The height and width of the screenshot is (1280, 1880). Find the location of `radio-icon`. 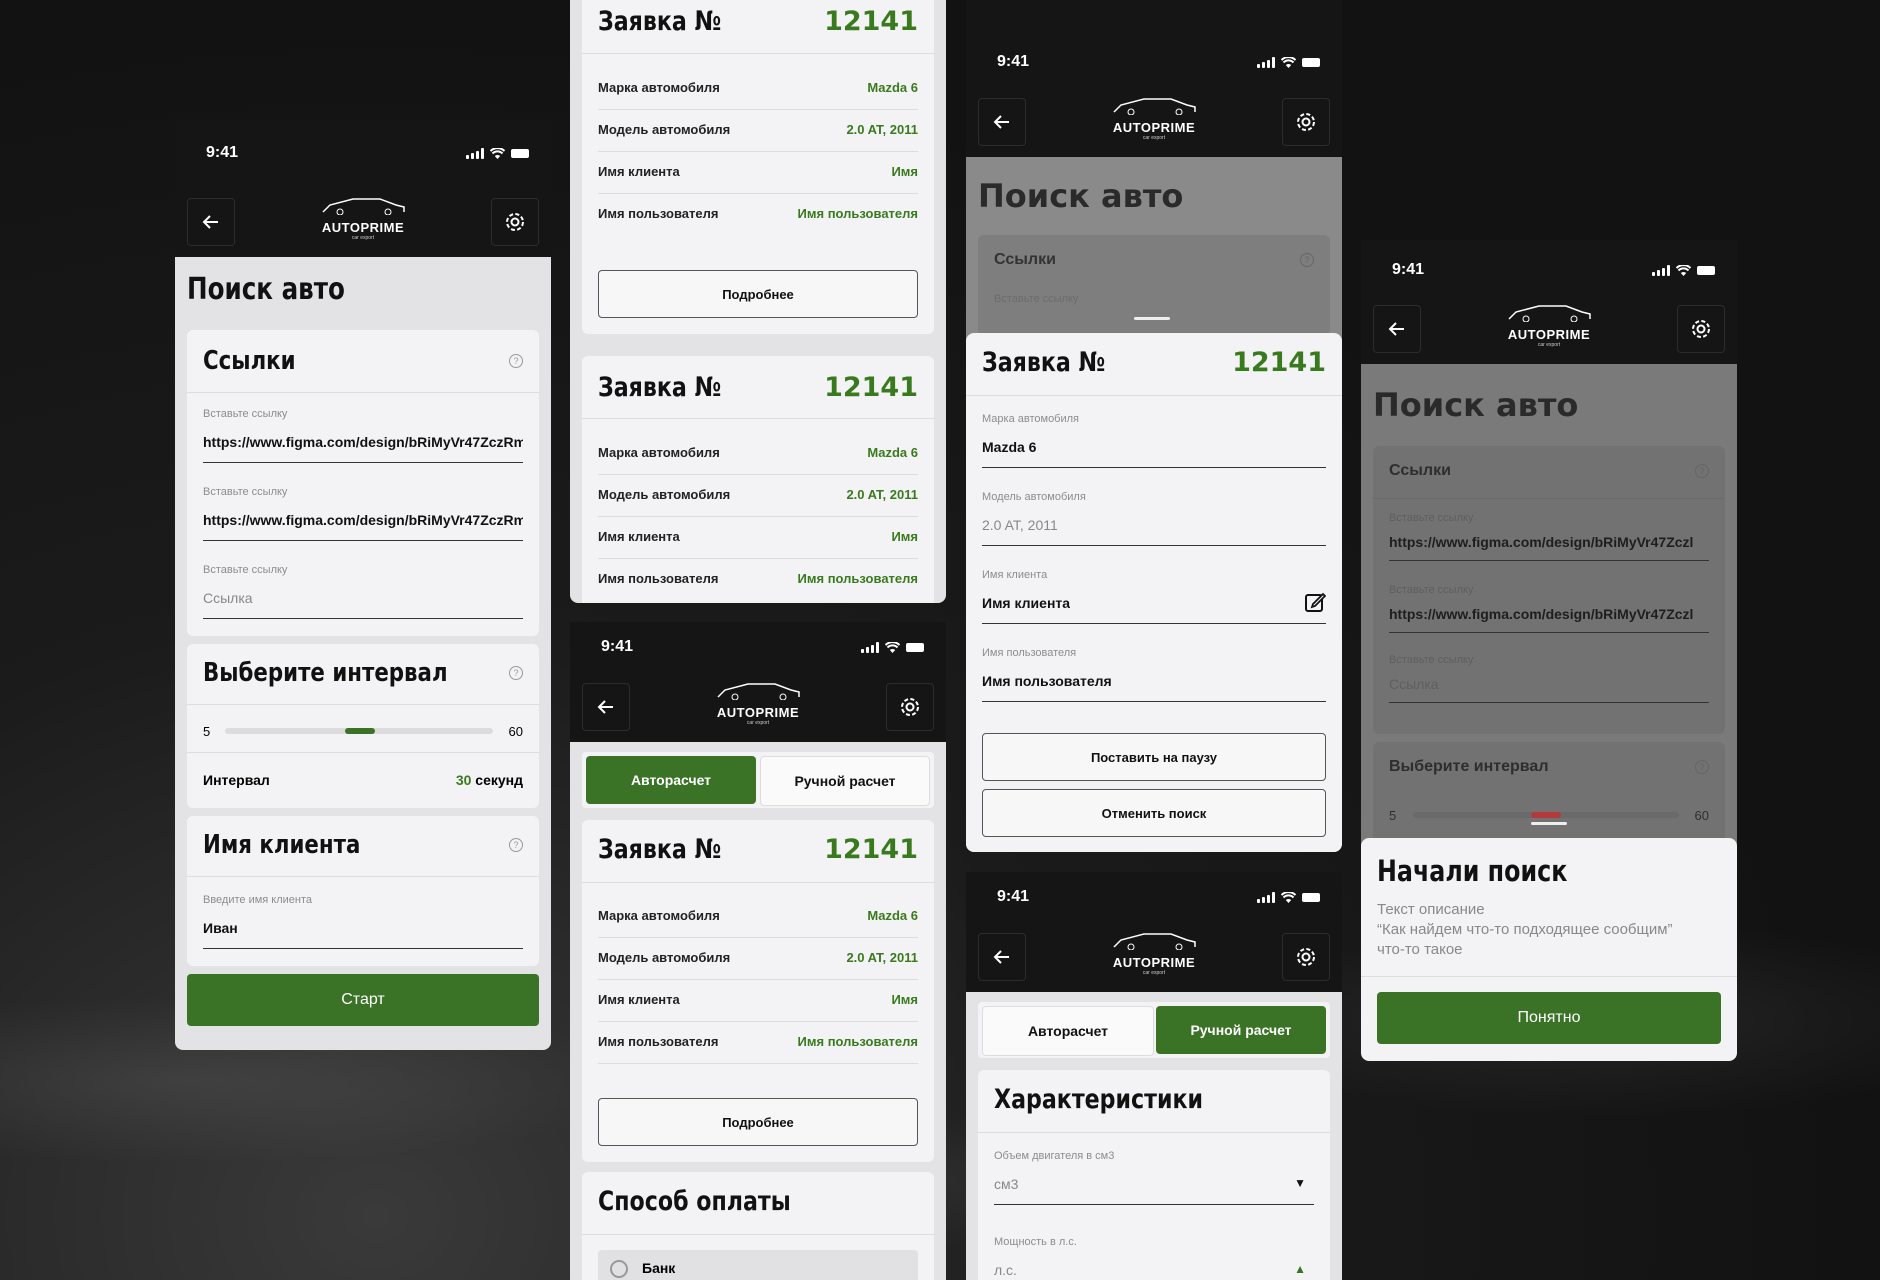

radio-icon is located at coordinates (619, 1269).